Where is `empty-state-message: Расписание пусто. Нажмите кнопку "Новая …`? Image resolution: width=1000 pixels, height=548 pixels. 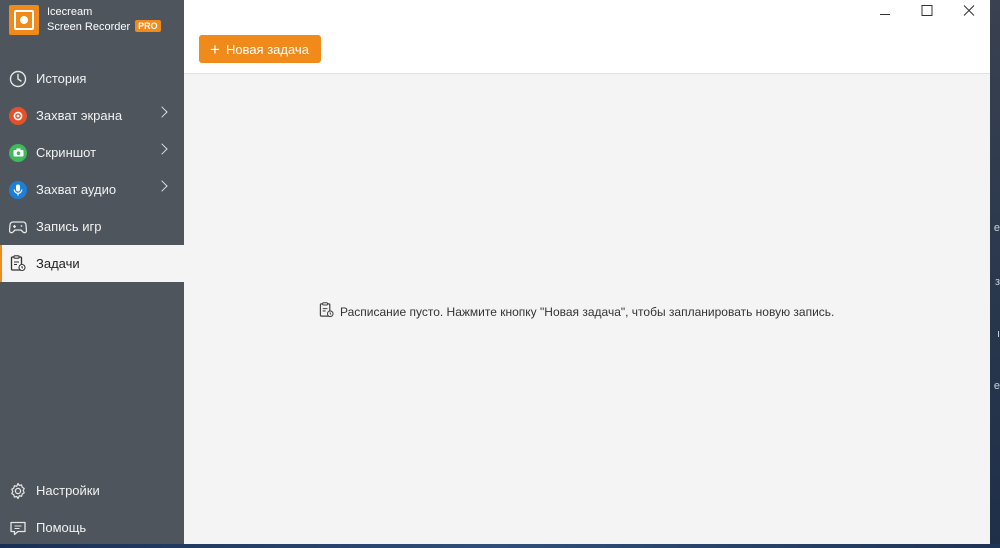
empty-state-message: Расписание пусто. Нажмите кнопку "Новая … is located at coordinates (587, 311).